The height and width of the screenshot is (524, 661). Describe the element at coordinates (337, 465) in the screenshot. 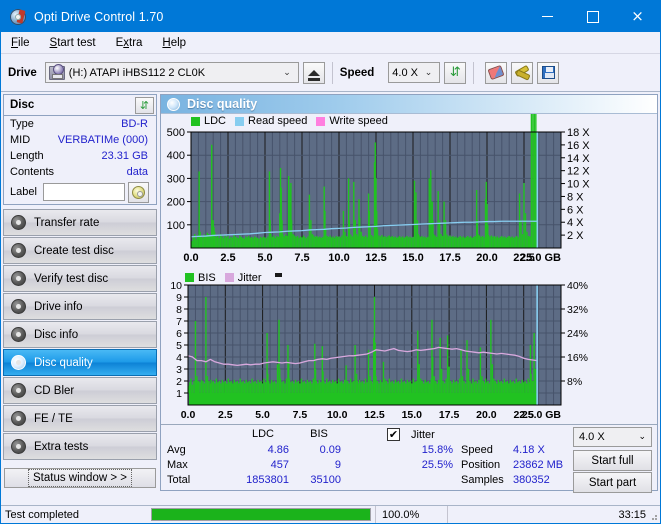

I see `stats-bis-max: 9` at that location.